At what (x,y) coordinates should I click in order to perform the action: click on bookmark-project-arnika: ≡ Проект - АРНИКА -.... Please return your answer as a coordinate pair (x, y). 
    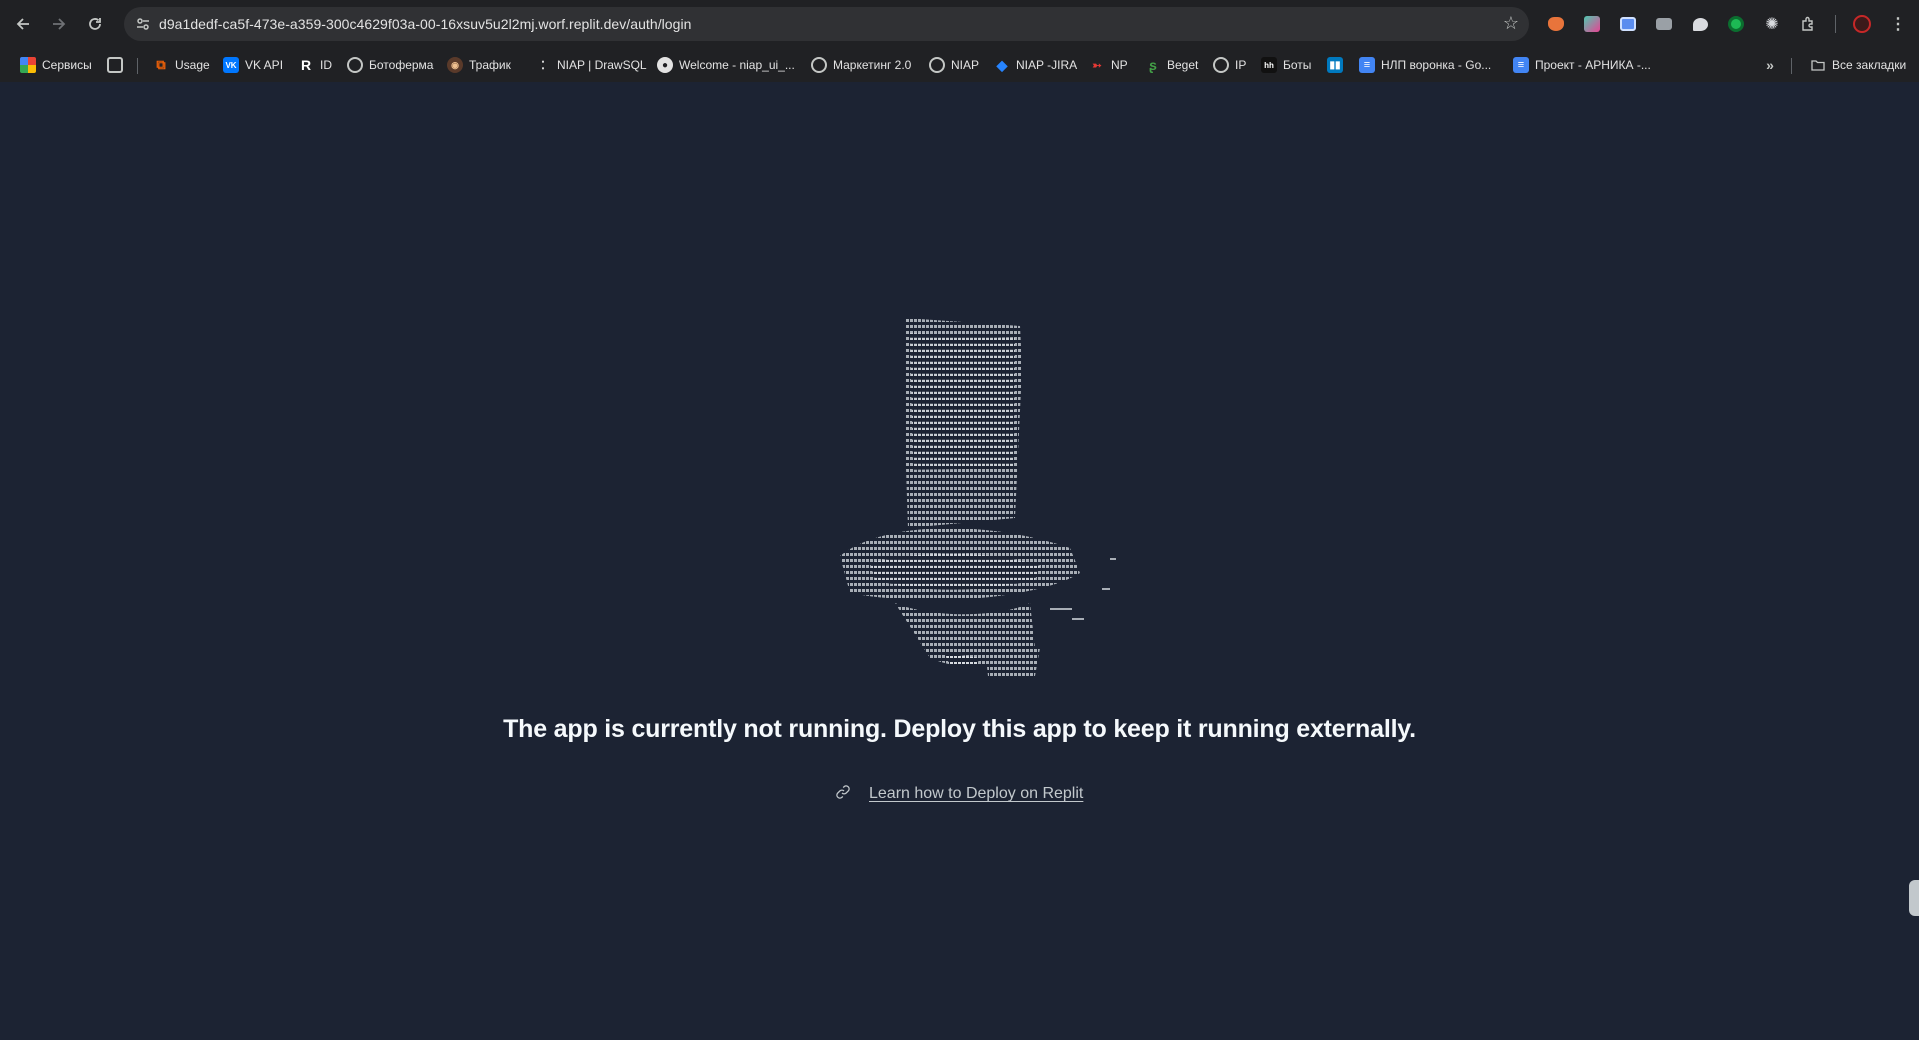
    Looking at the image, I should click on (1582, 65).